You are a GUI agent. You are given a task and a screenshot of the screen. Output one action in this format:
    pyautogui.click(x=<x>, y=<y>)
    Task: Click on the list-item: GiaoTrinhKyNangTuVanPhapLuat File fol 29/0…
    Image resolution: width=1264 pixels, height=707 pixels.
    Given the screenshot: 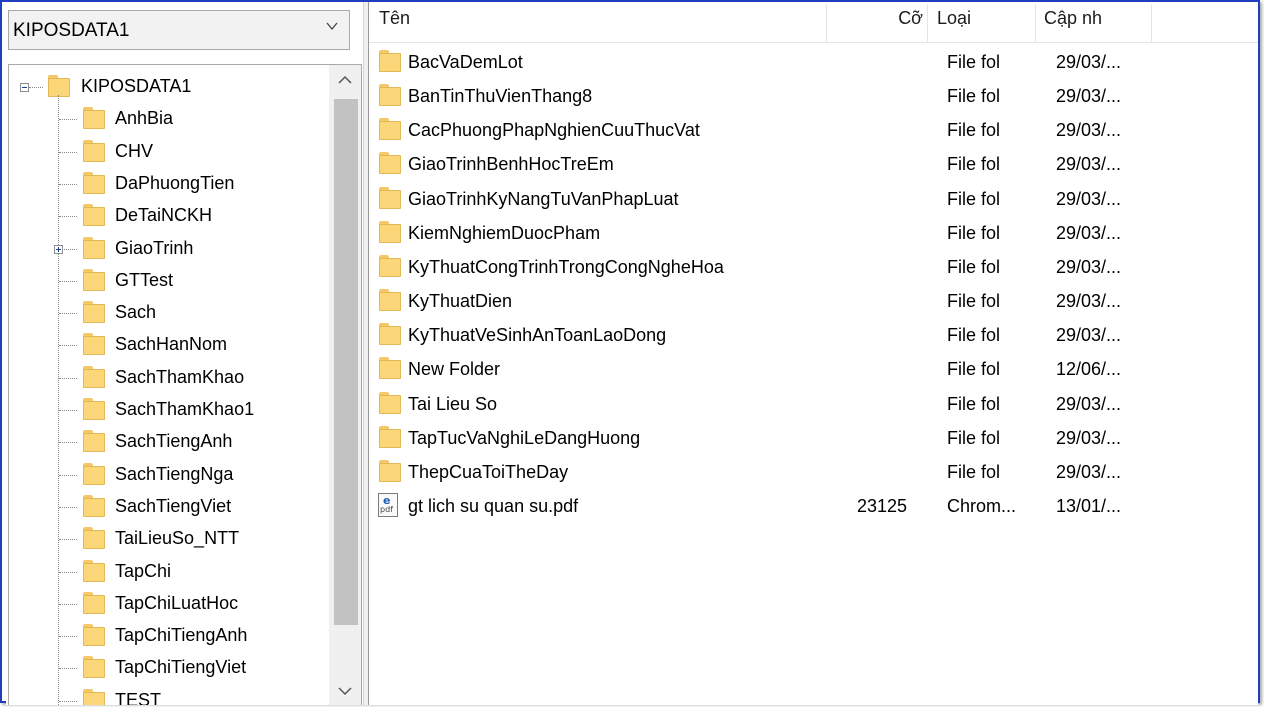 What is the action you would take?
    pyautogui.click(x=813, y=200)
    